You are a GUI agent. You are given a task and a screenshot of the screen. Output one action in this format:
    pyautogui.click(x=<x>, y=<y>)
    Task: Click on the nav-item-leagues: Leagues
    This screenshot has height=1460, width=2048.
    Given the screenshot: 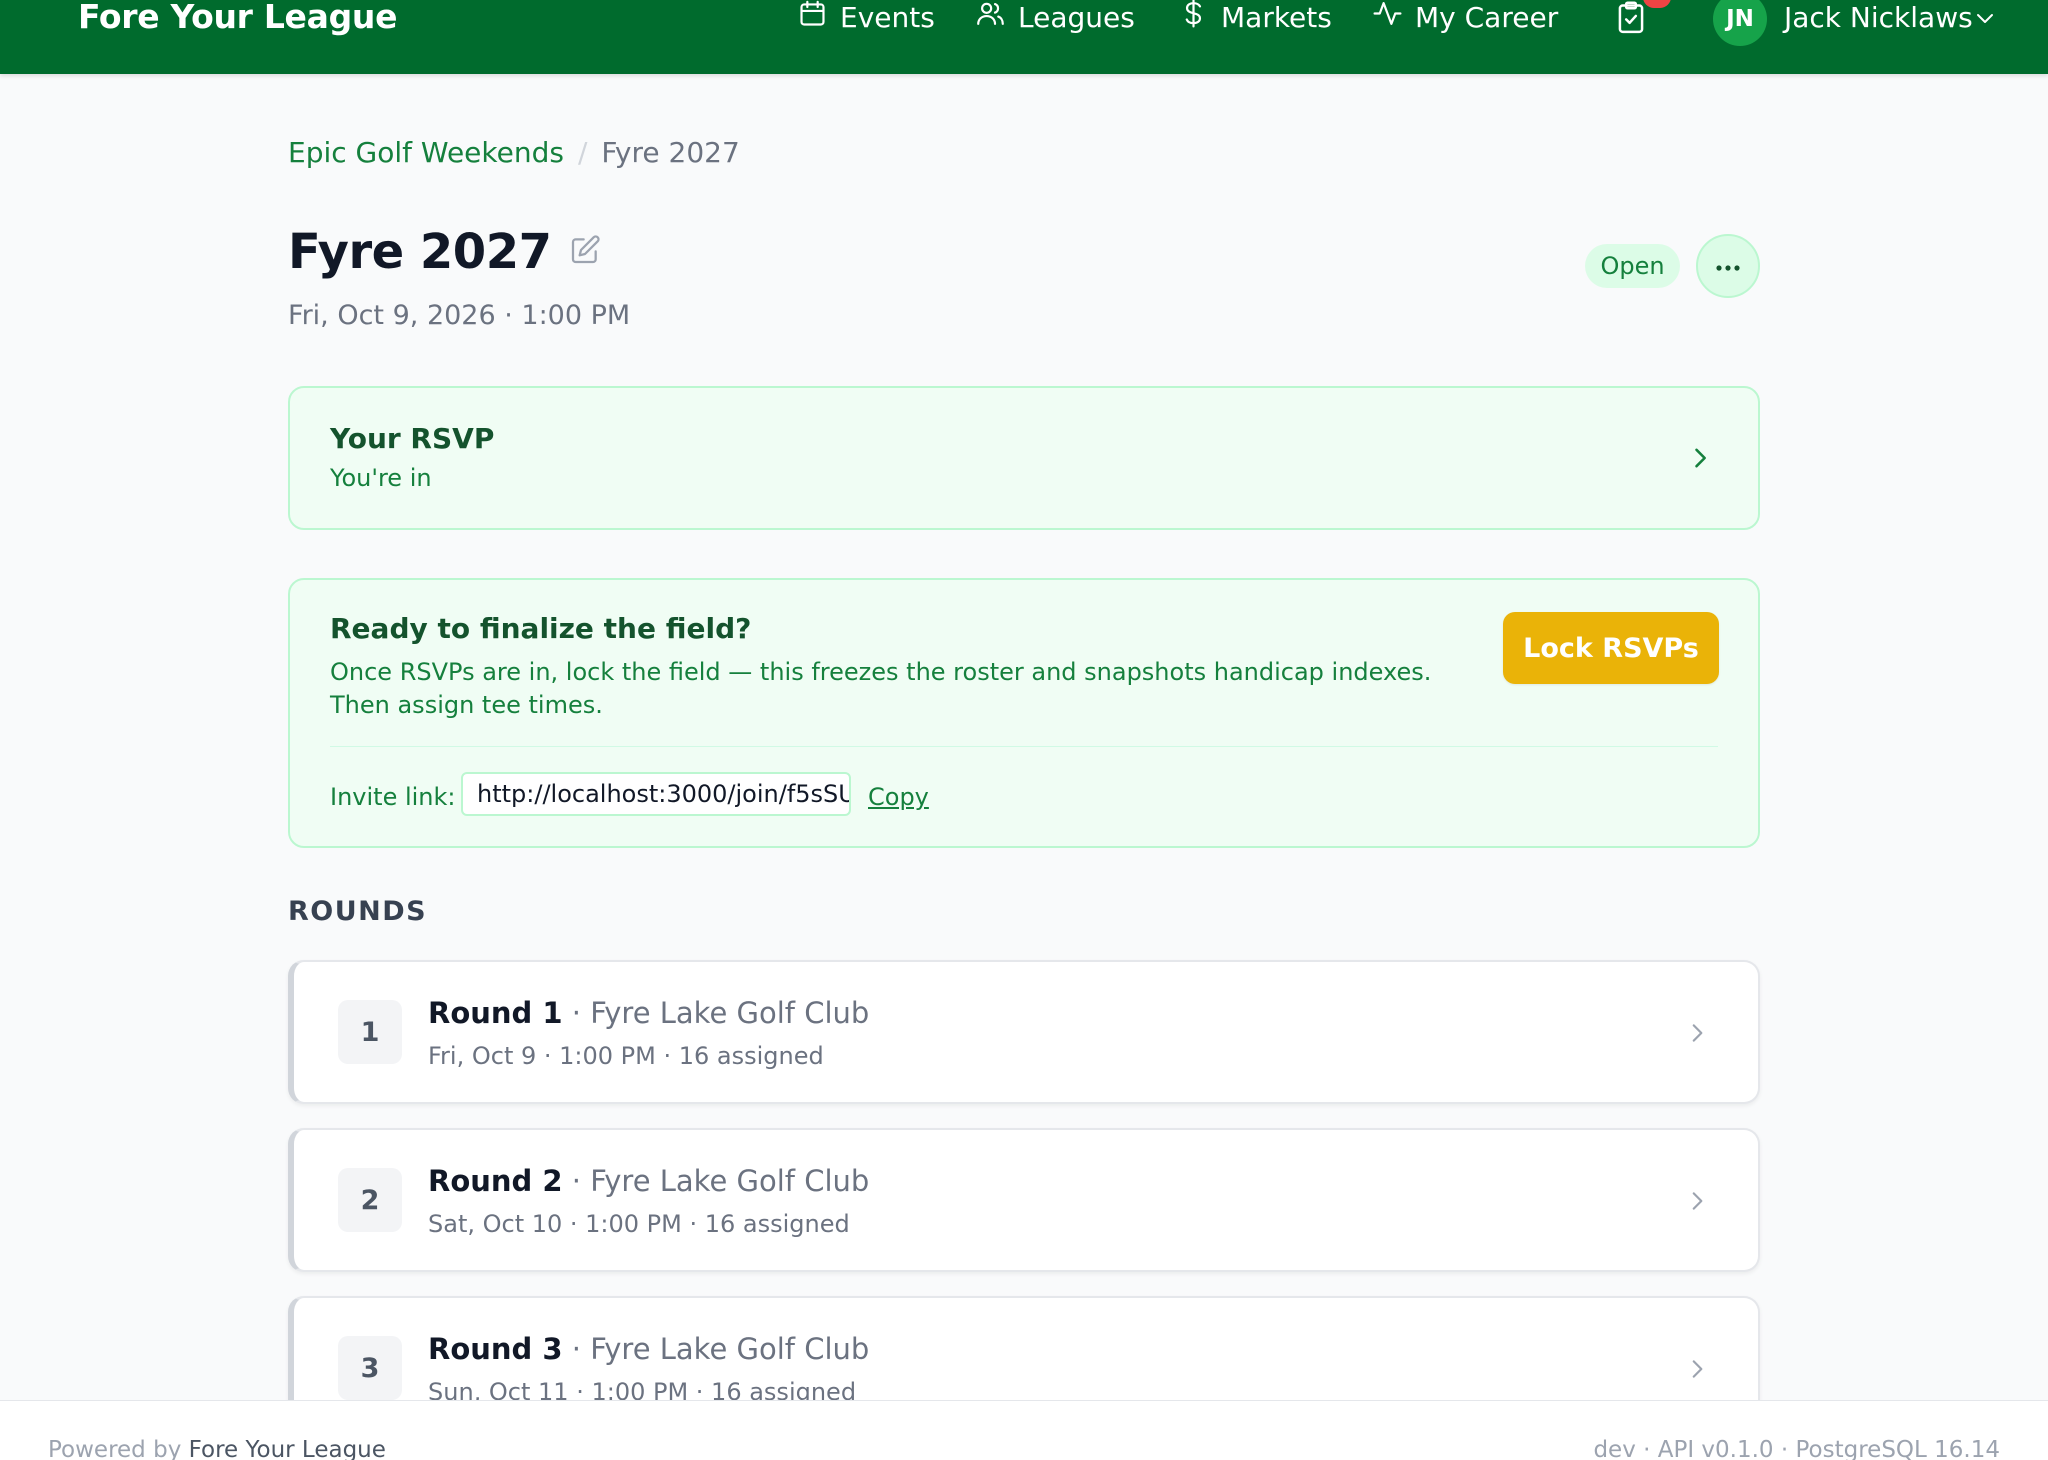 What is the action you would take?
    pyautogui.click(x=1055, y=17)
    